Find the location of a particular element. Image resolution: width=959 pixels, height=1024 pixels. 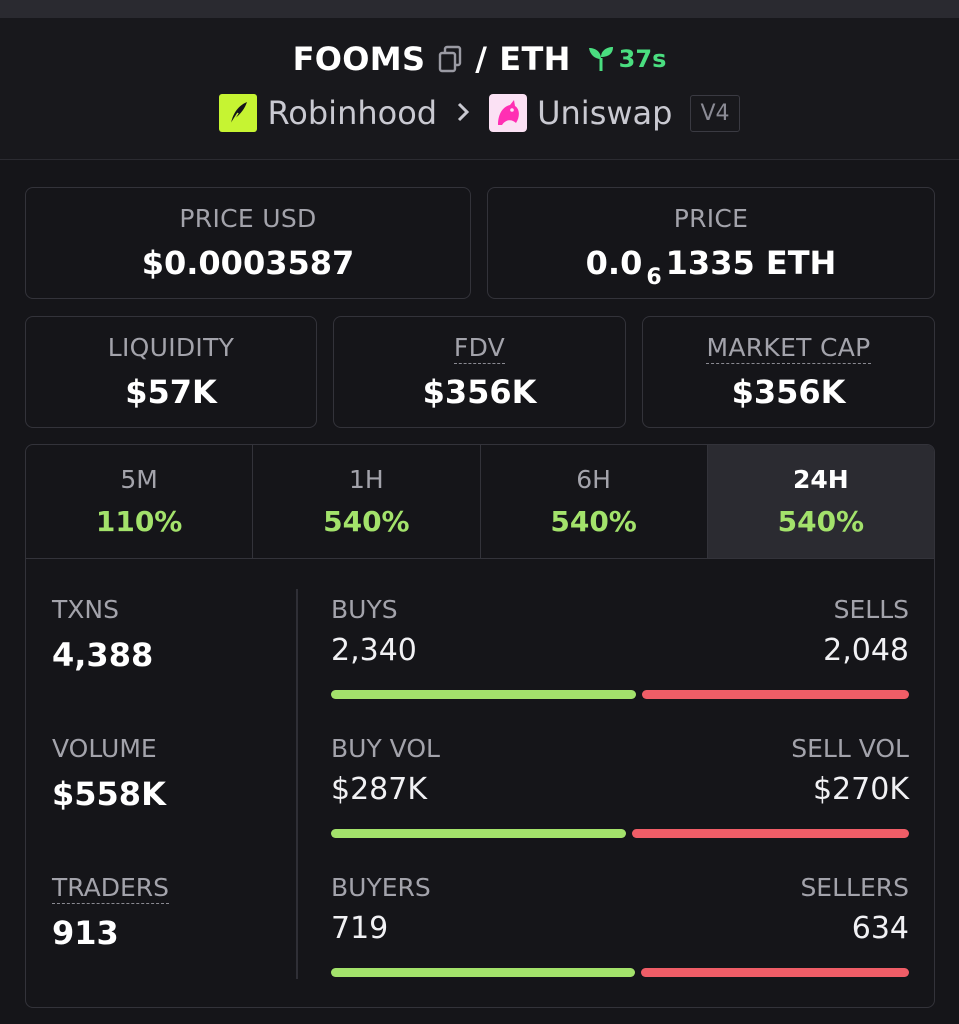

pair-quote-symbol: ETH is located at coordinates (535, 59).